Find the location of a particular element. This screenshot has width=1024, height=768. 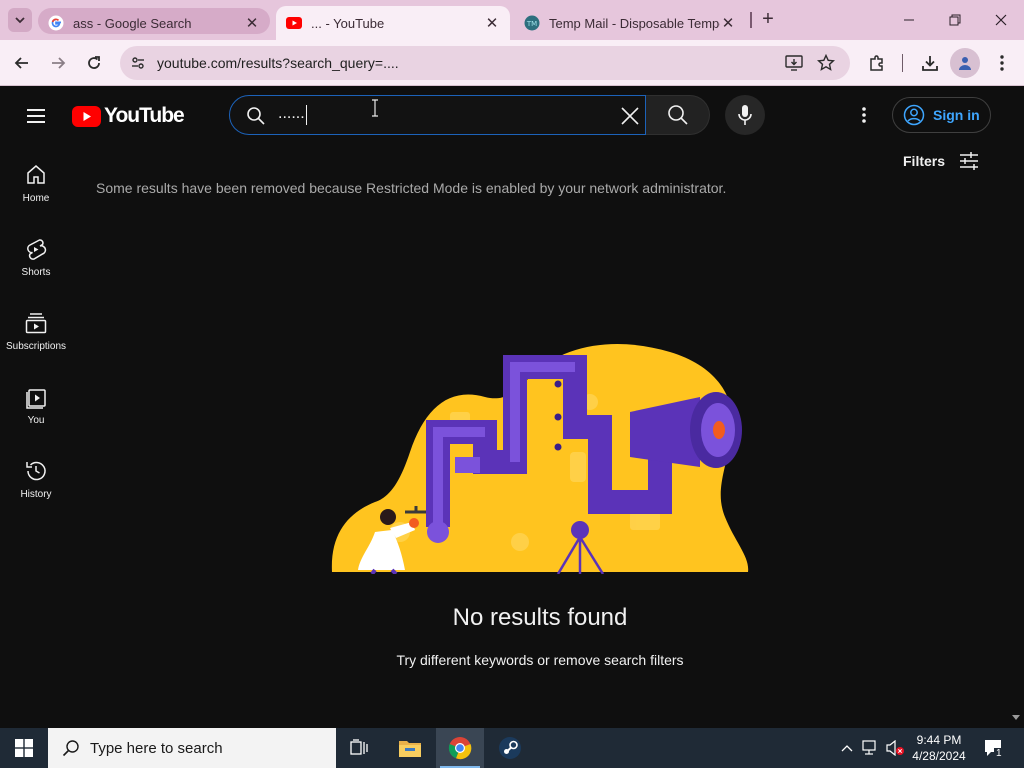

close-window-button is located at coordinates (1001, 20).